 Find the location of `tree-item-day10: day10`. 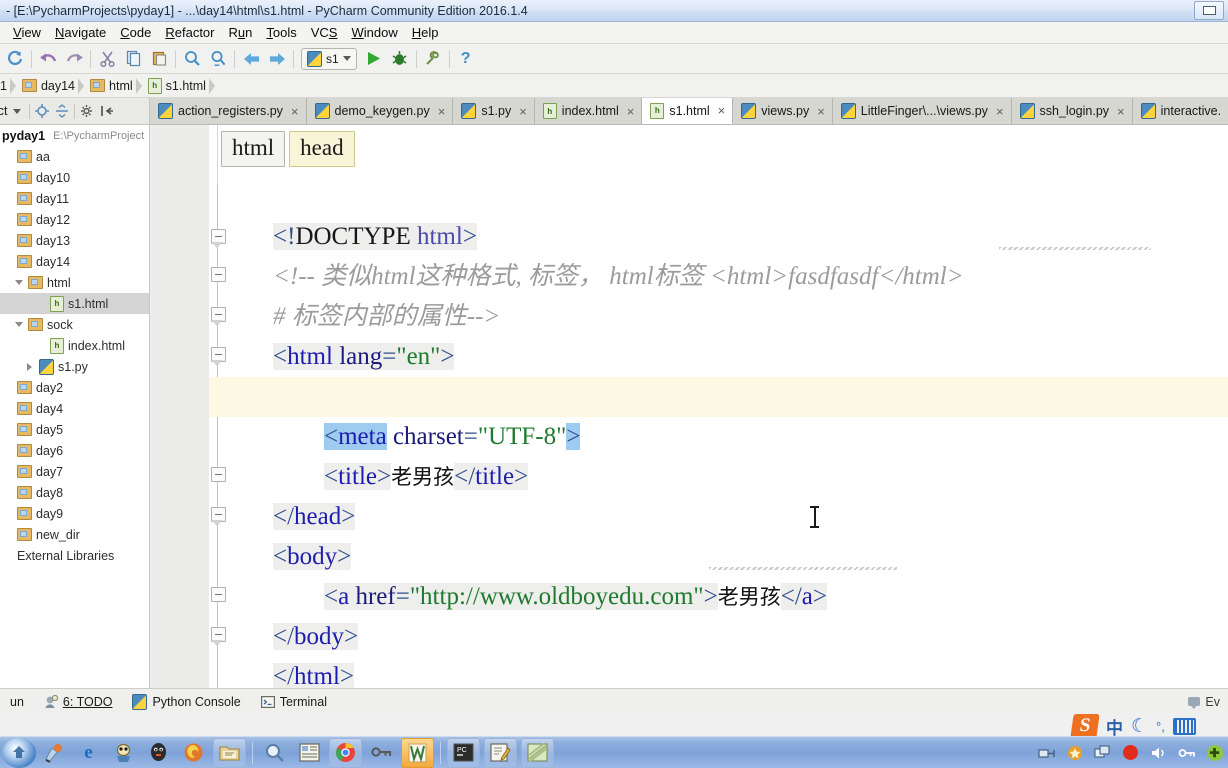

tree-item-day10: day10 is located at coordinates (74, 177).